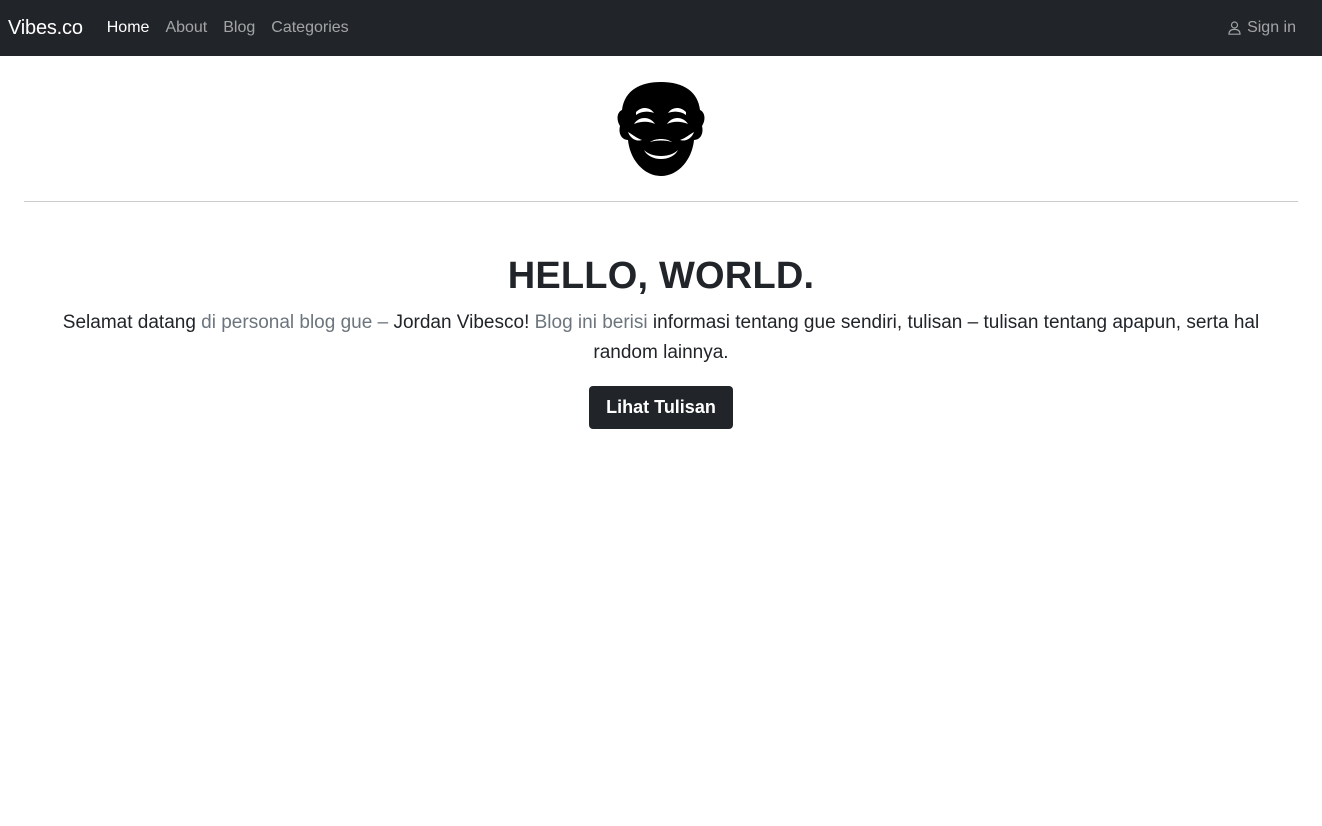 Image resolution: width=1322 pixels, height=826 pixels. What do you see at coordinates (661, 131) in the screenshot?
I see `mask-icon` at bounding box center [661, 131].